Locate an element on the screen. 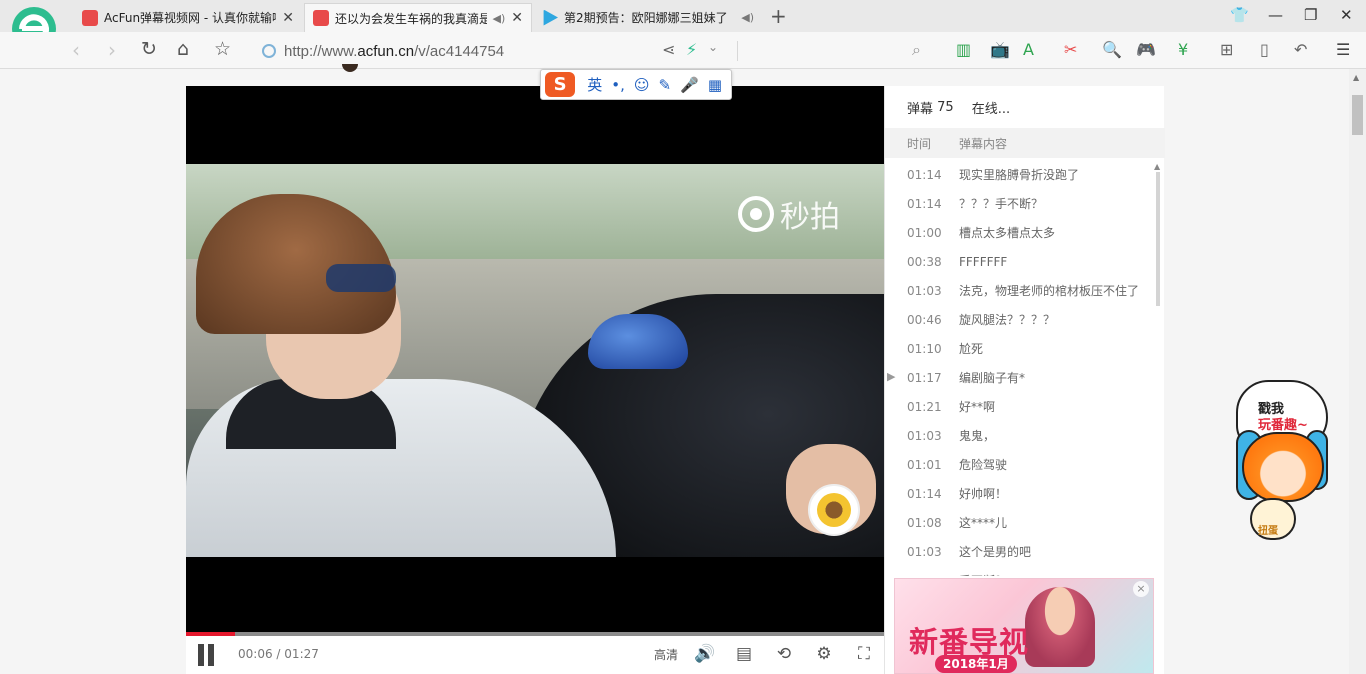 This screenshot has width=1366, height=674. danmaku-row: 01:00 槽点太多槽点太多 is located at coordinates (1019, 232).